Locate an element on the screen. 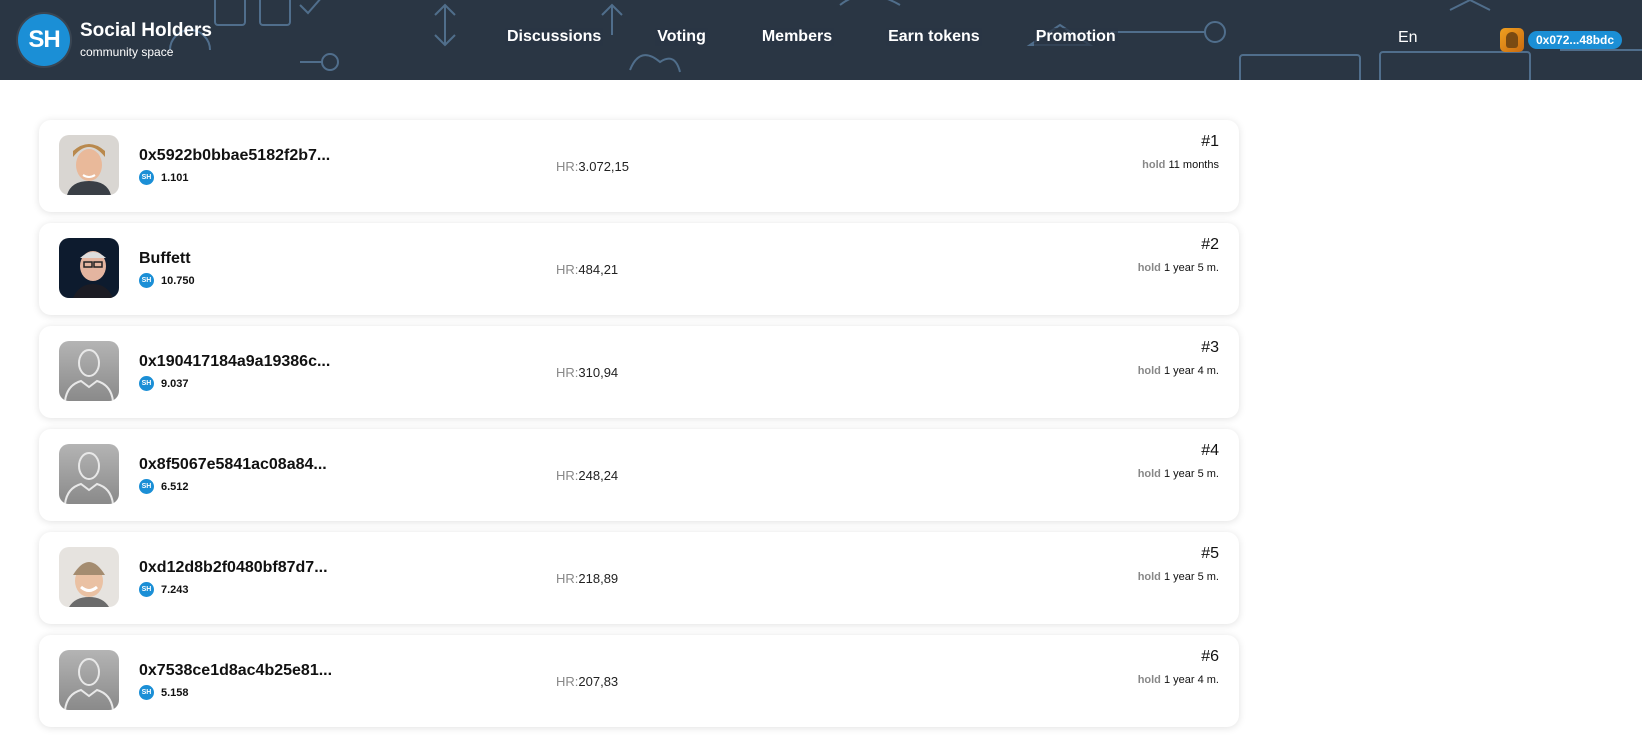 The width and height of the screenshot is (1642, 739). member-name: Buffett is located at coordinates (165, 259).